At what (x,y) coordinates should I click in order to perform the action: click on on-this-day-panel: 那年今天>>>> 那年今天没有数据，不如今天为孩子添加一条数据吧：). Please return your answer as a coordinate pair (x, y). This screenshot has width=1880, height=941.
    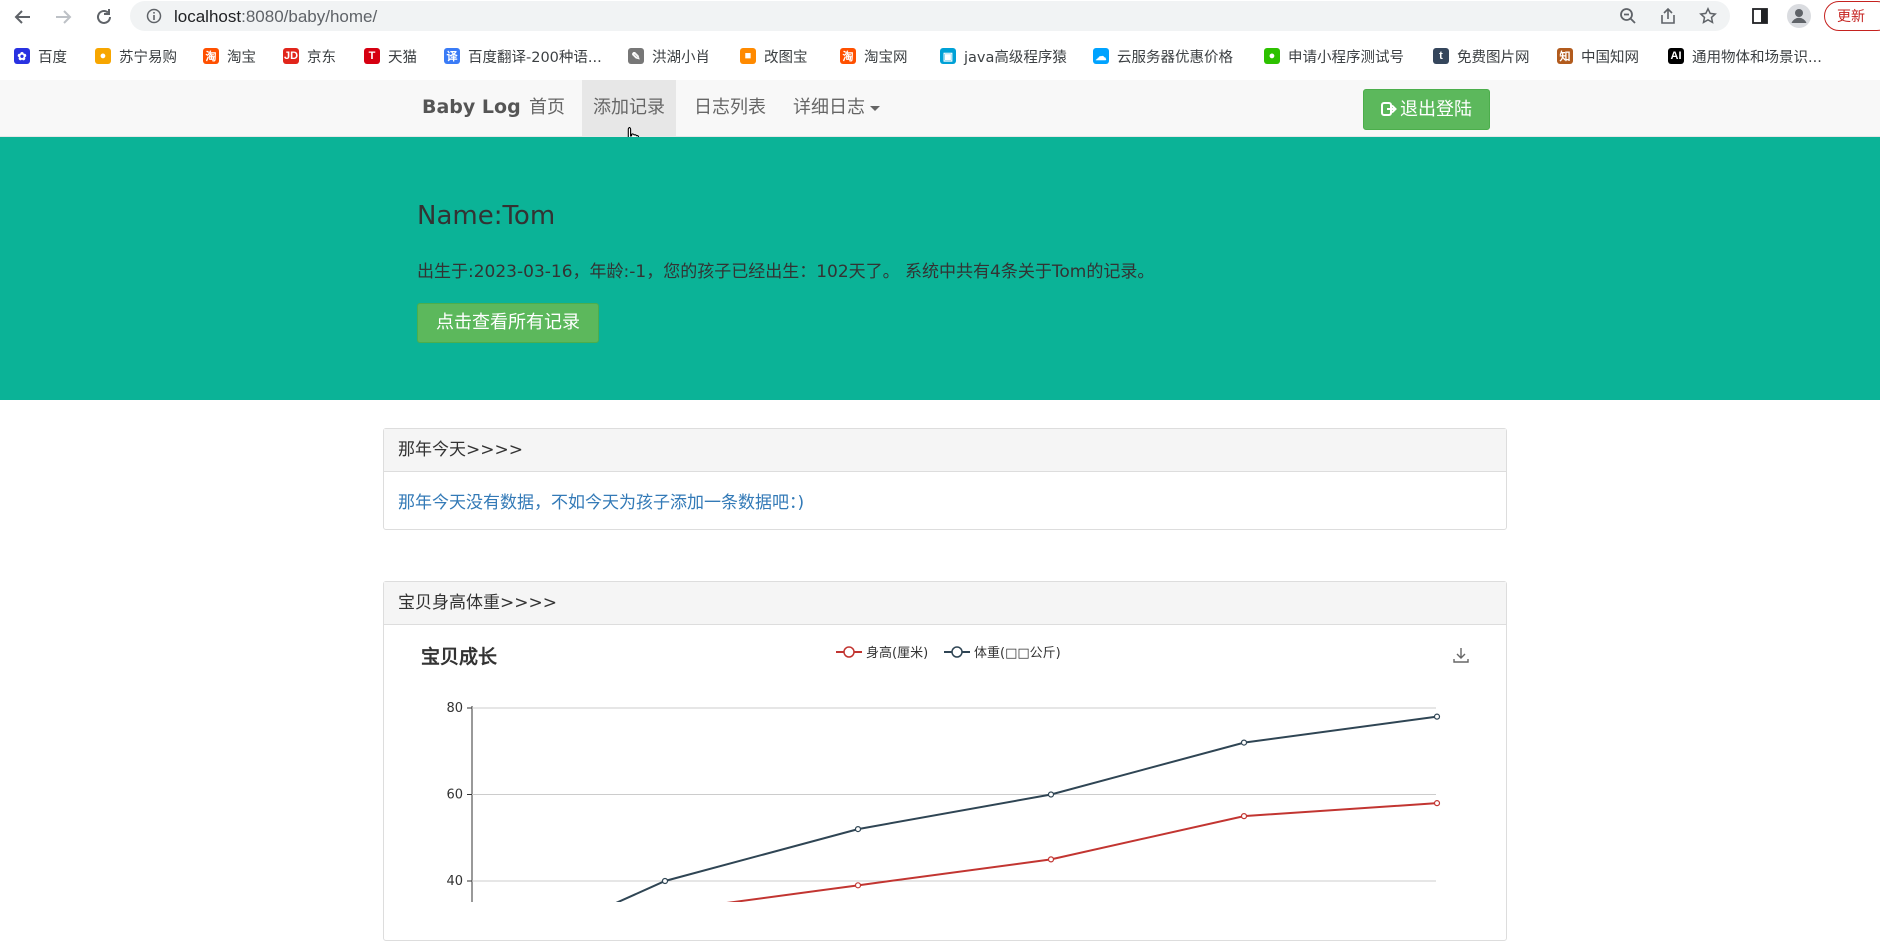
    Looking at the image, I should click on (945, 479).